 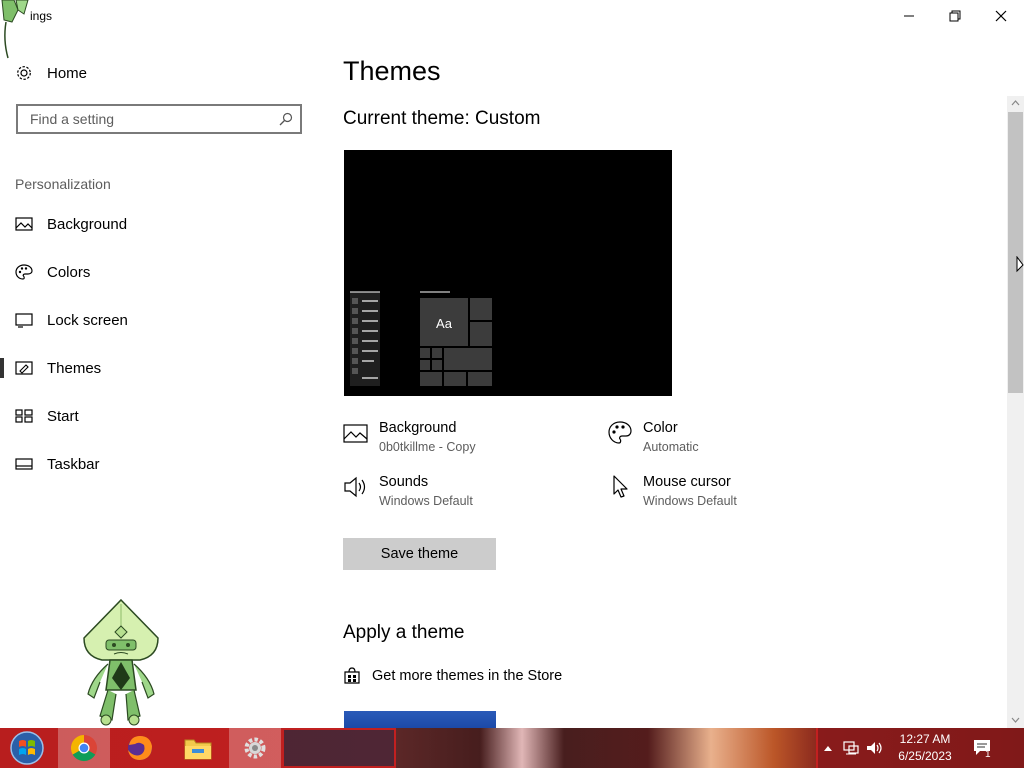 I want to click on start-button, so click(x=27, y=748).